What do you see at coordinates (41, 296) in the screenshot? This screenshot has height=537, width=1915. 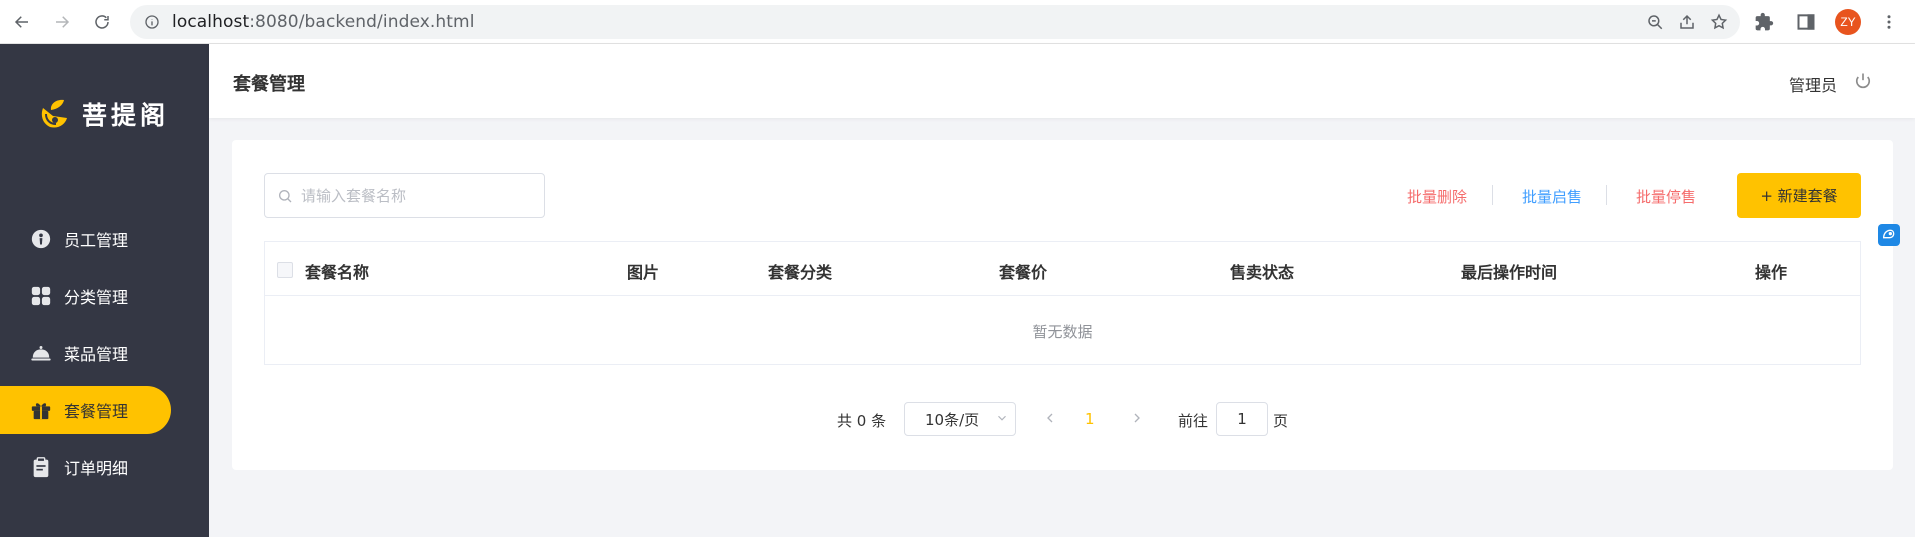 I see `category-grid-icon` at bounding box center [41, 296].